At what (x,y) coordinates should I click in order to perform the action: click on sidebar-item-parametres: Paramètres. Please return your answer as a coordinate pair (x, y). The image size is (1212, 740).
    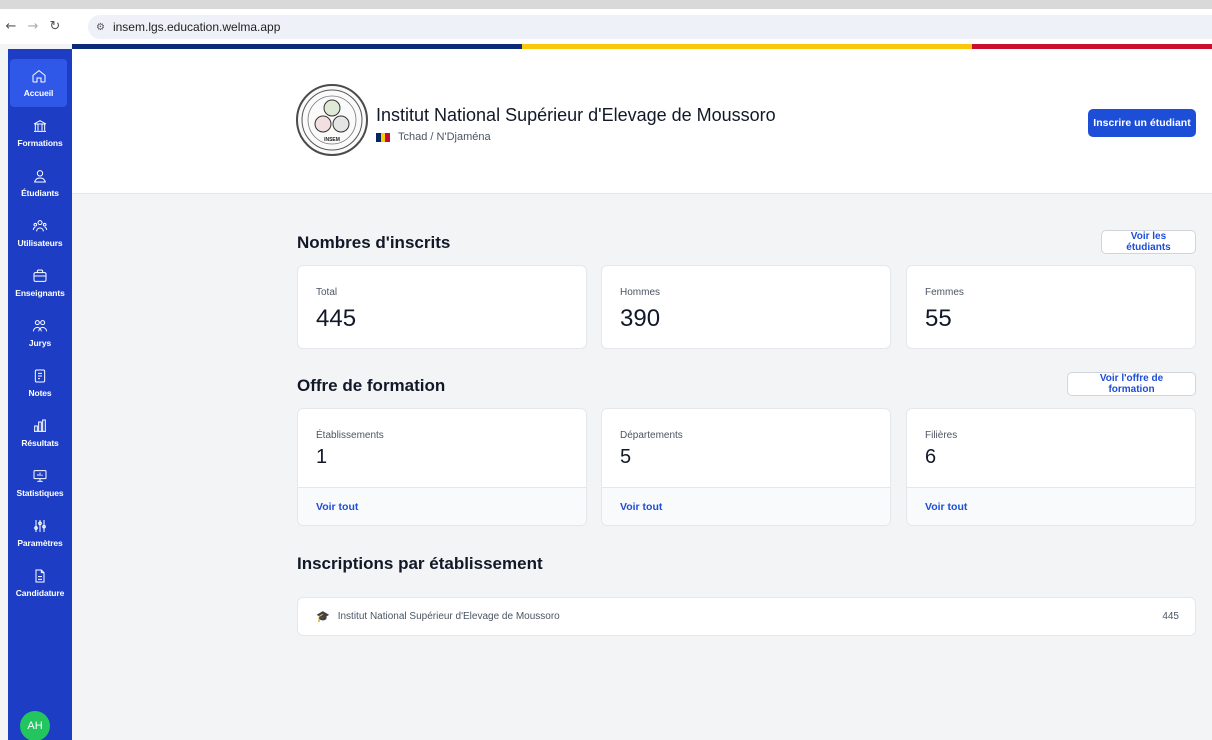
    Looking at the image, I should click on (40, 533).